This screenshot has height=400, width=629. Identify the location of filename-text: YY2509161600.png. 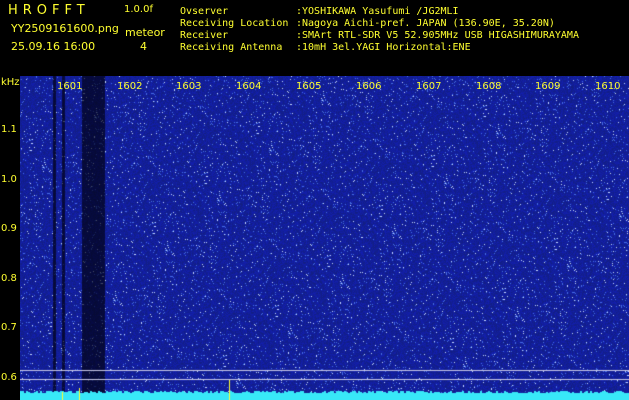
(65, 28).